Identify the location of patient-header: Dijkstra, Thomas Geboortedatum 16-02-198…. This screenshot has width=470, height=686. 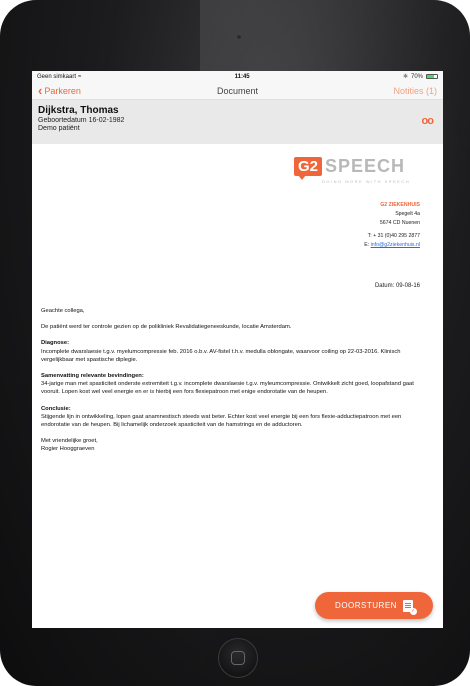
(237, 122).